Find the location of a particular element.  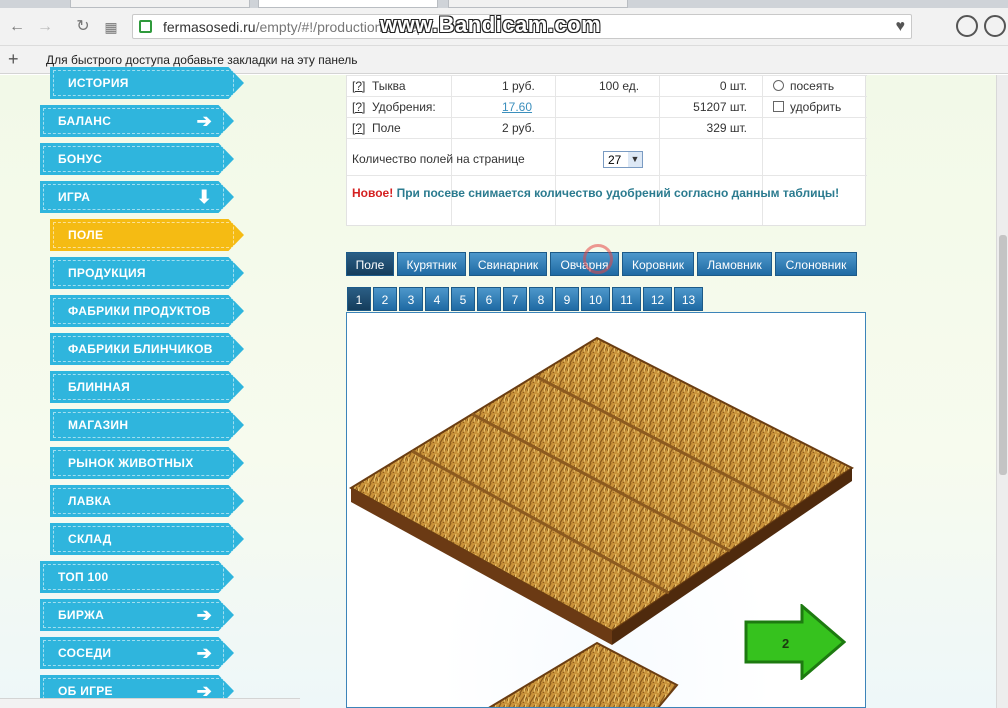

row-price: 1 руб. is located at coordinates (518, 86).